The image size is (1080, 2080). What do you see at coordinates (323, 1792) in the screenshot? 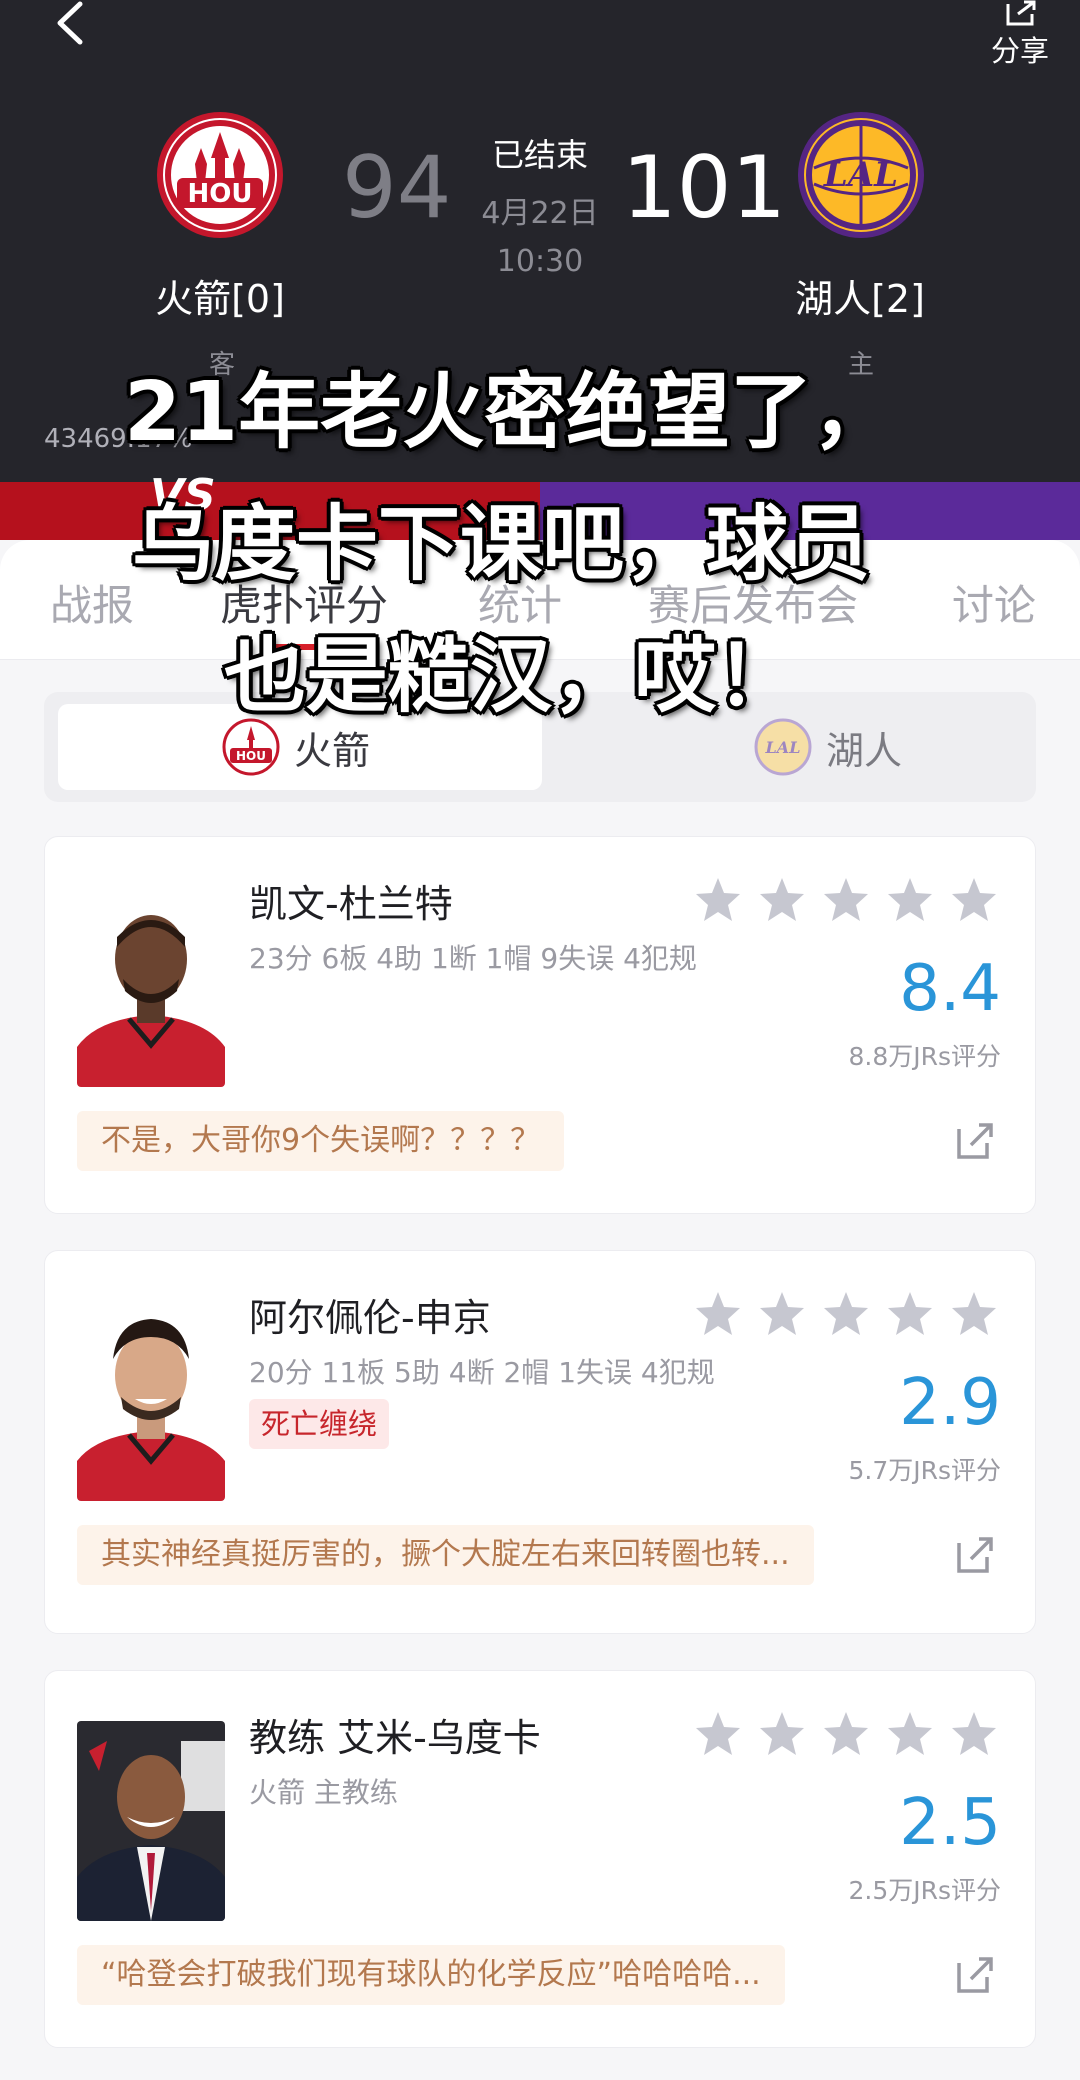
I see `coach-role: 火箭 主教练` at bounding box center [323, 1792].